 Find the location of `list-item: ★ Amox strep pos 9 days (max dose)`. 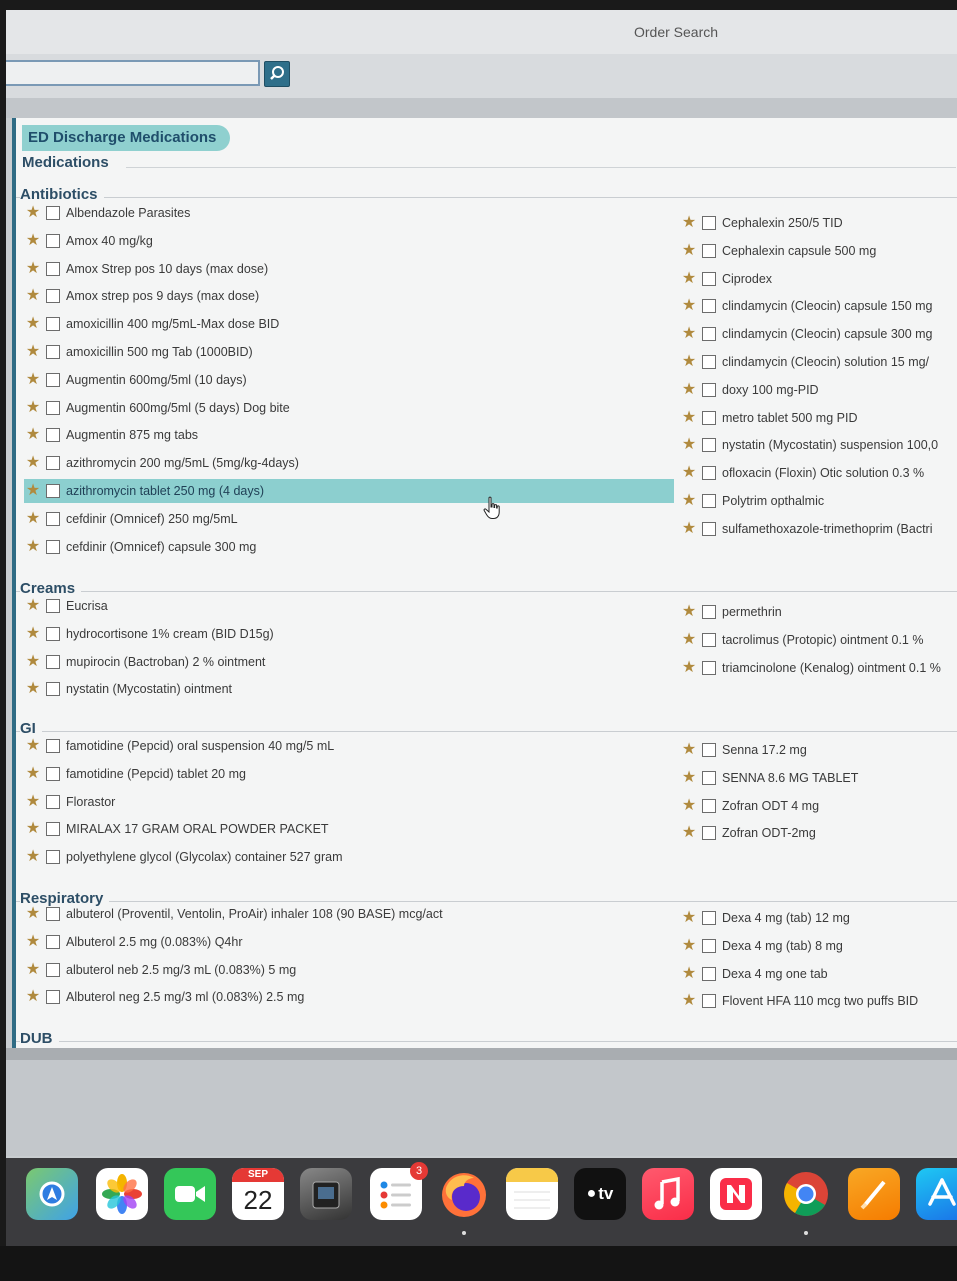

list-item: ★ Amox strep pos 9 days (max dose) is located at coordinates (349, 296).